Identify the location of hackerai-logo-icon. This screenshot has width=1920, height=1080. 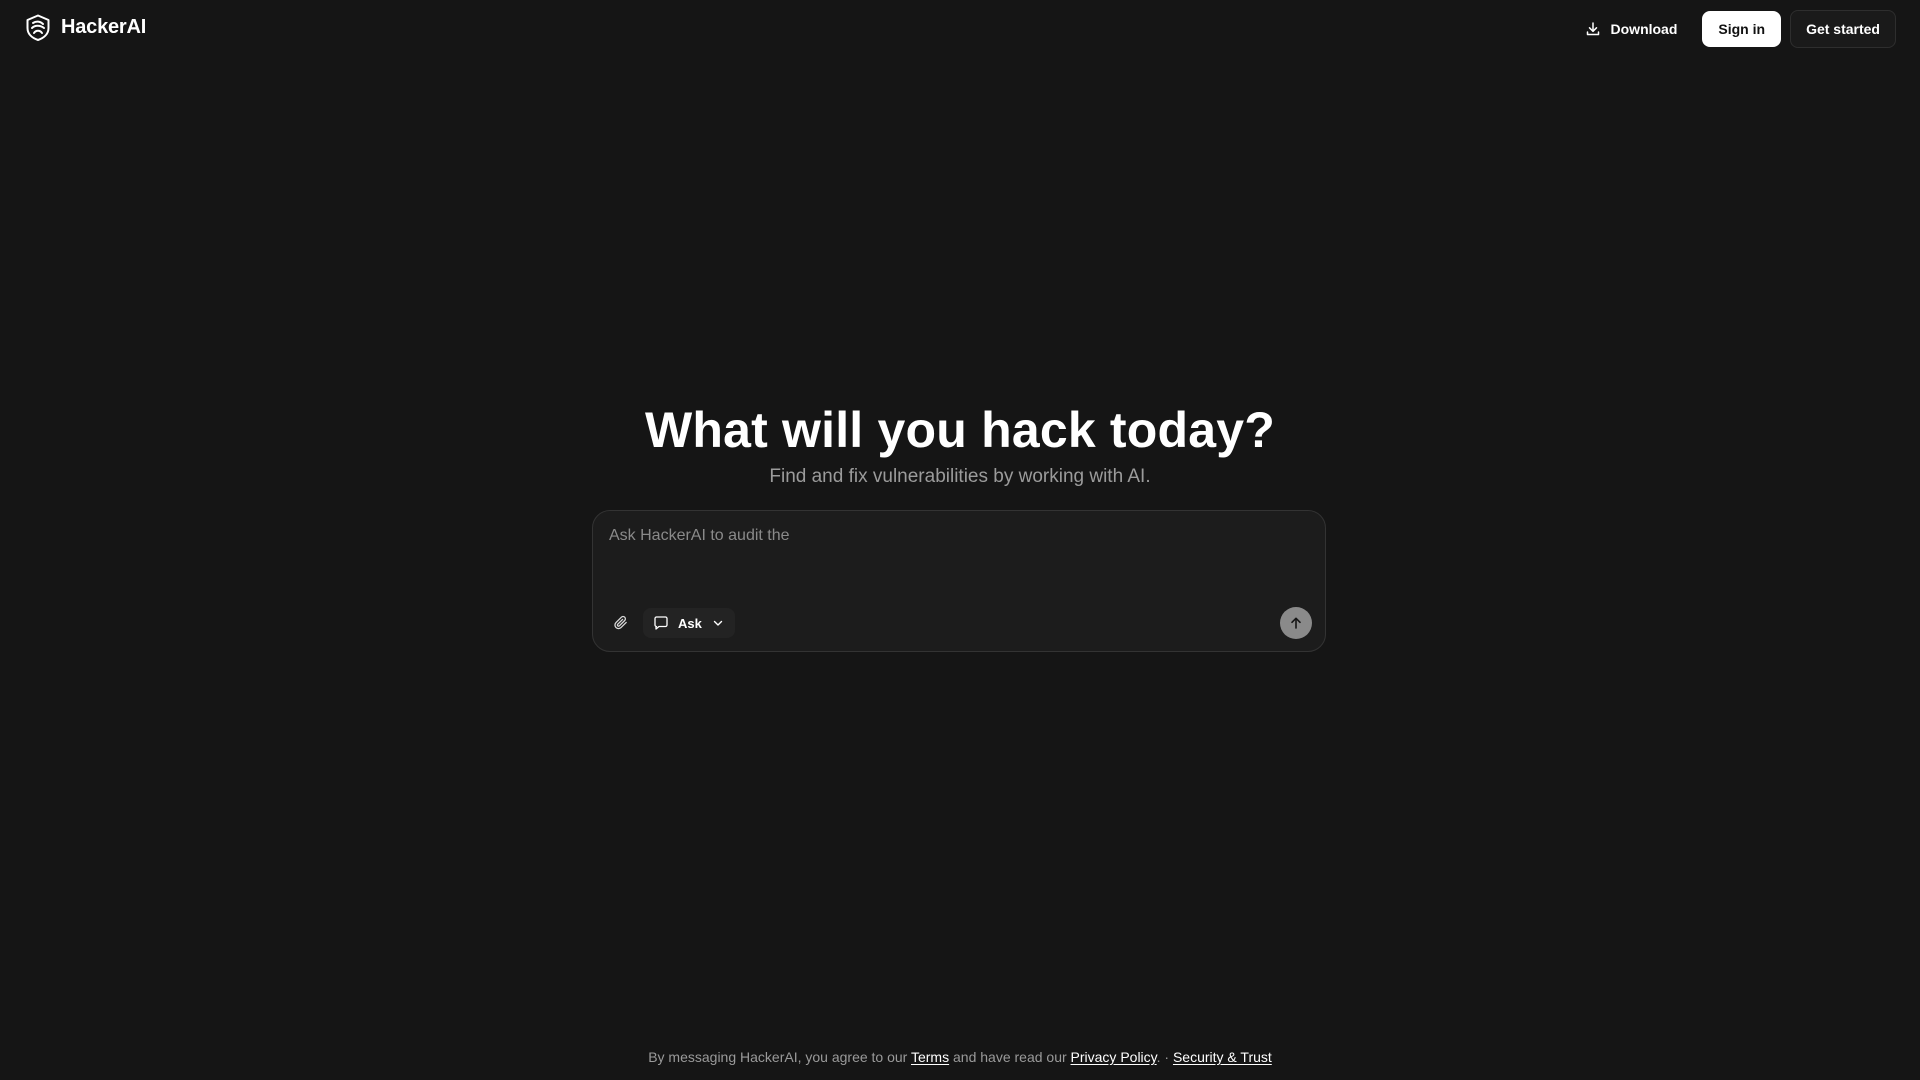
(38, 27).